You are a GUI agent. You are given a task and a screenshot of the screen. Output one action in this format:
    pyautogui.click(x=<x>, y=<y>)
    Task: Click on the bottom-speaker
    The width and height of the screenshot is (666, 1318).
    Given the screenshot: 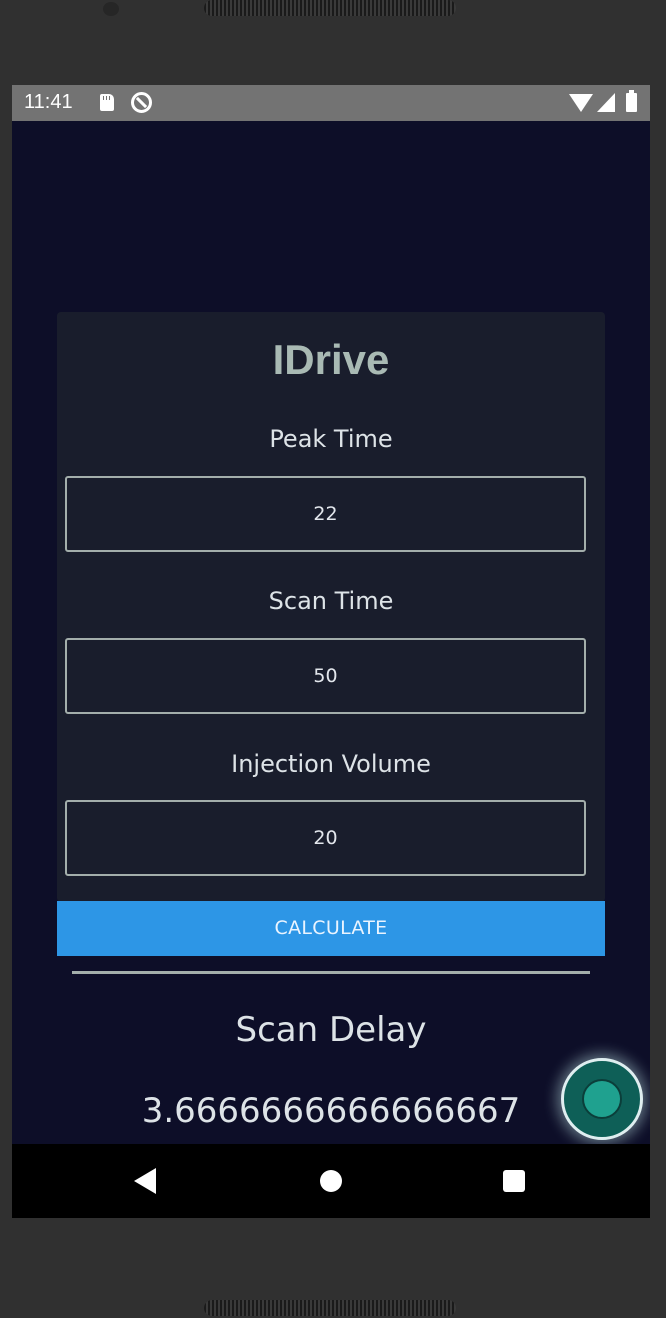 What is the action you would take?
    pyautogui.click(x=330, y=1308)
    